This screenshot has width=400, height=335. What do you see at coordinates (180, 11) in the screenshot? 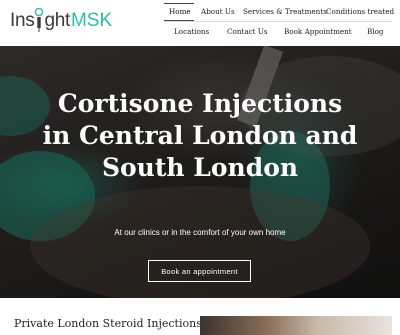
I see `nav-home: Home` at bounding box center [180, 11].